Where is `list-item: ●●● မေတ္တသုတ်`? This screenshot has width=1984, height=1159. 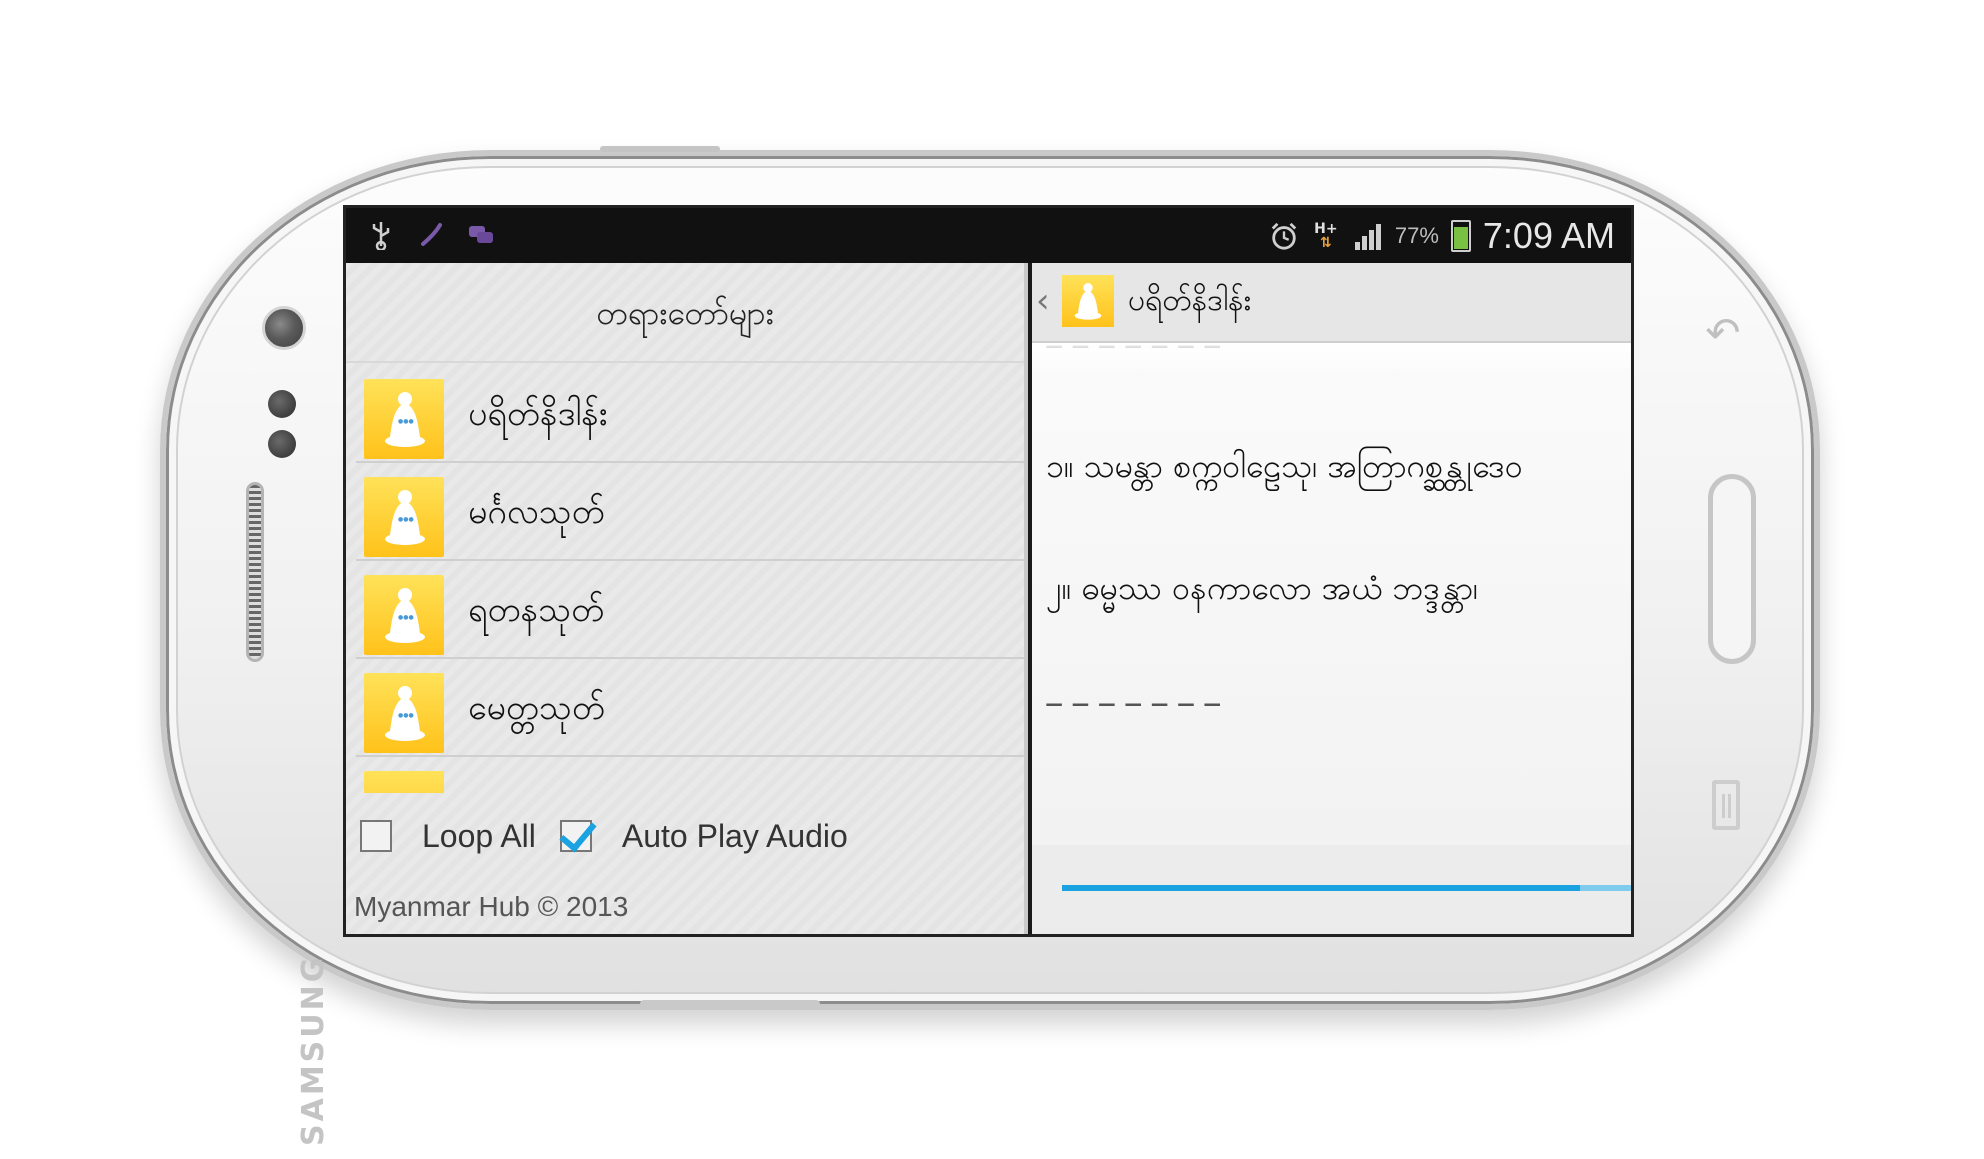
list-item: ●●● မေတ္တသုတ် is located at coordinates (690, 708).